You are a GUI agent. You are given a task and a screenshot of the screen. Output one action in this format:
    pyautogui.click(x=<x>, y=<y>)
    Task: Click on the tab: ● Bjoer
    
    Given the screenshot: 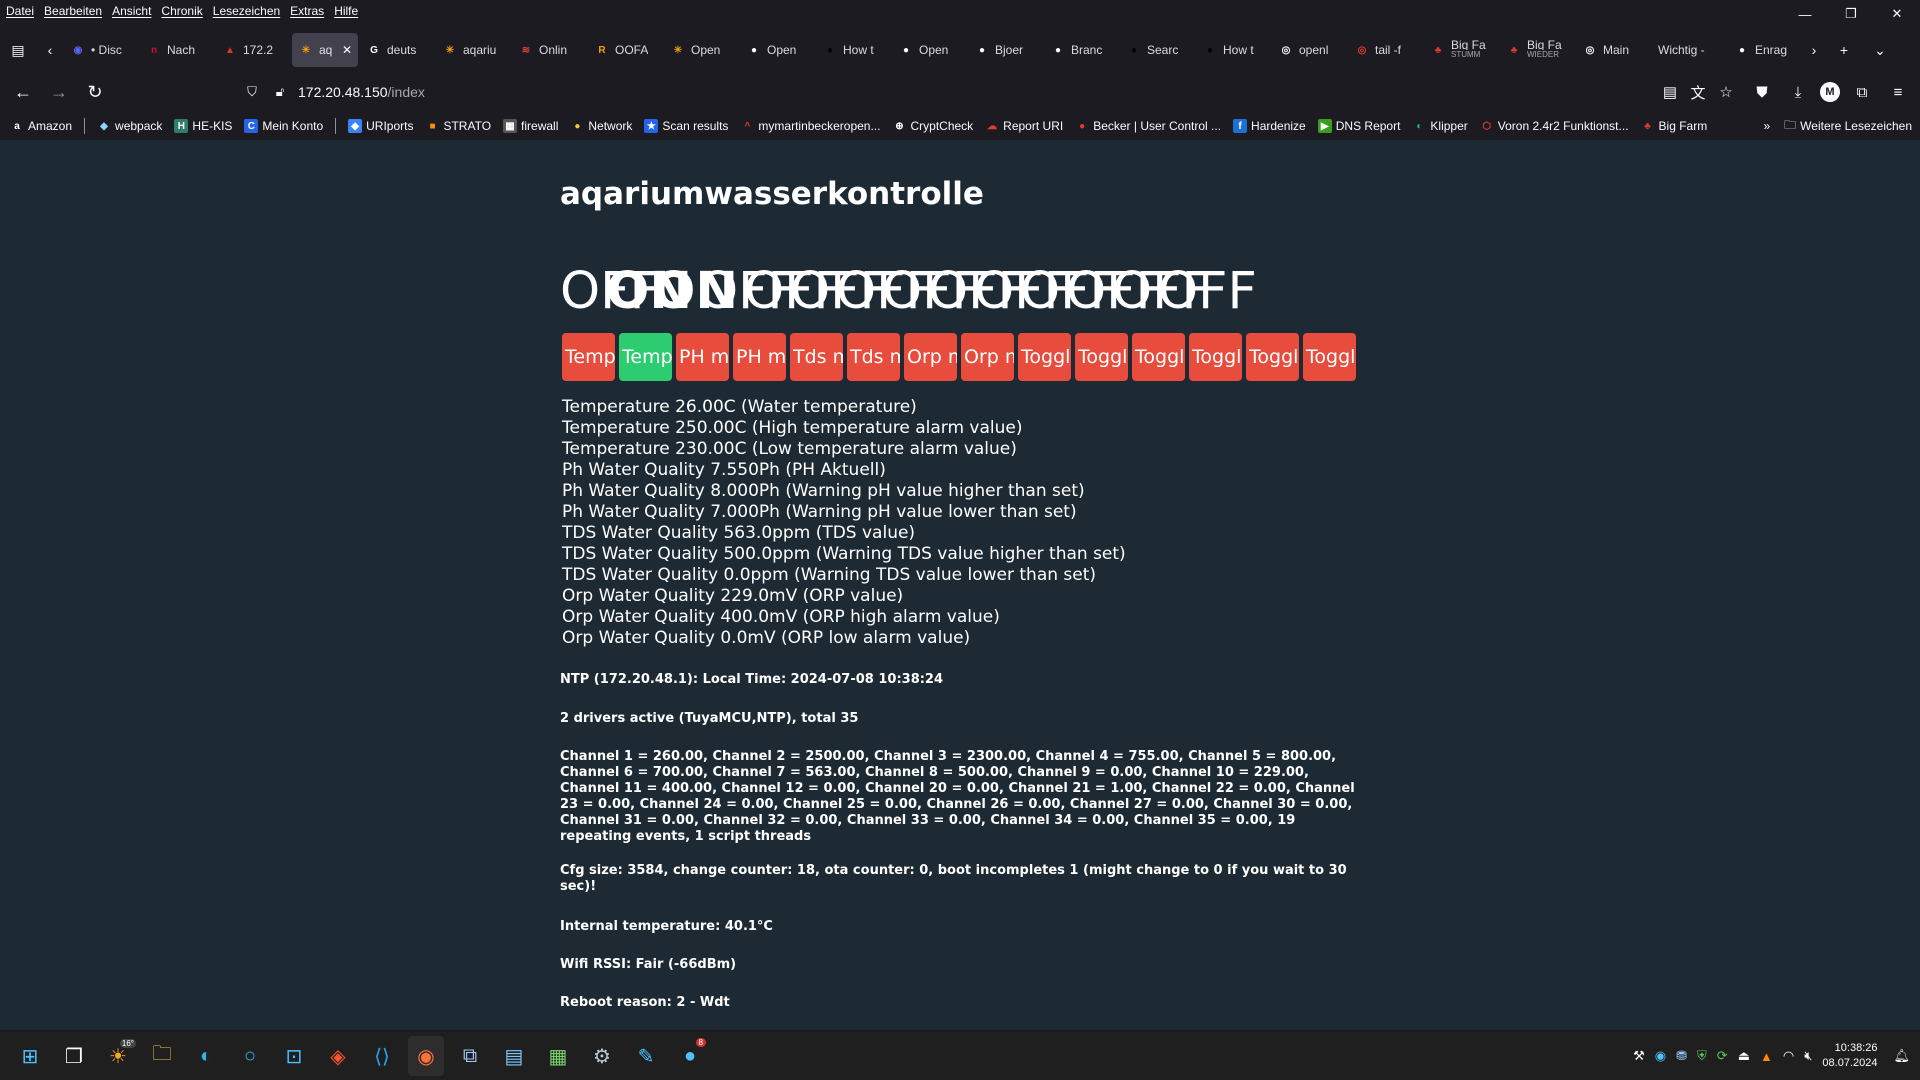 What is the action you would take?
    pyautogui.click(x=1005, y=50)
    